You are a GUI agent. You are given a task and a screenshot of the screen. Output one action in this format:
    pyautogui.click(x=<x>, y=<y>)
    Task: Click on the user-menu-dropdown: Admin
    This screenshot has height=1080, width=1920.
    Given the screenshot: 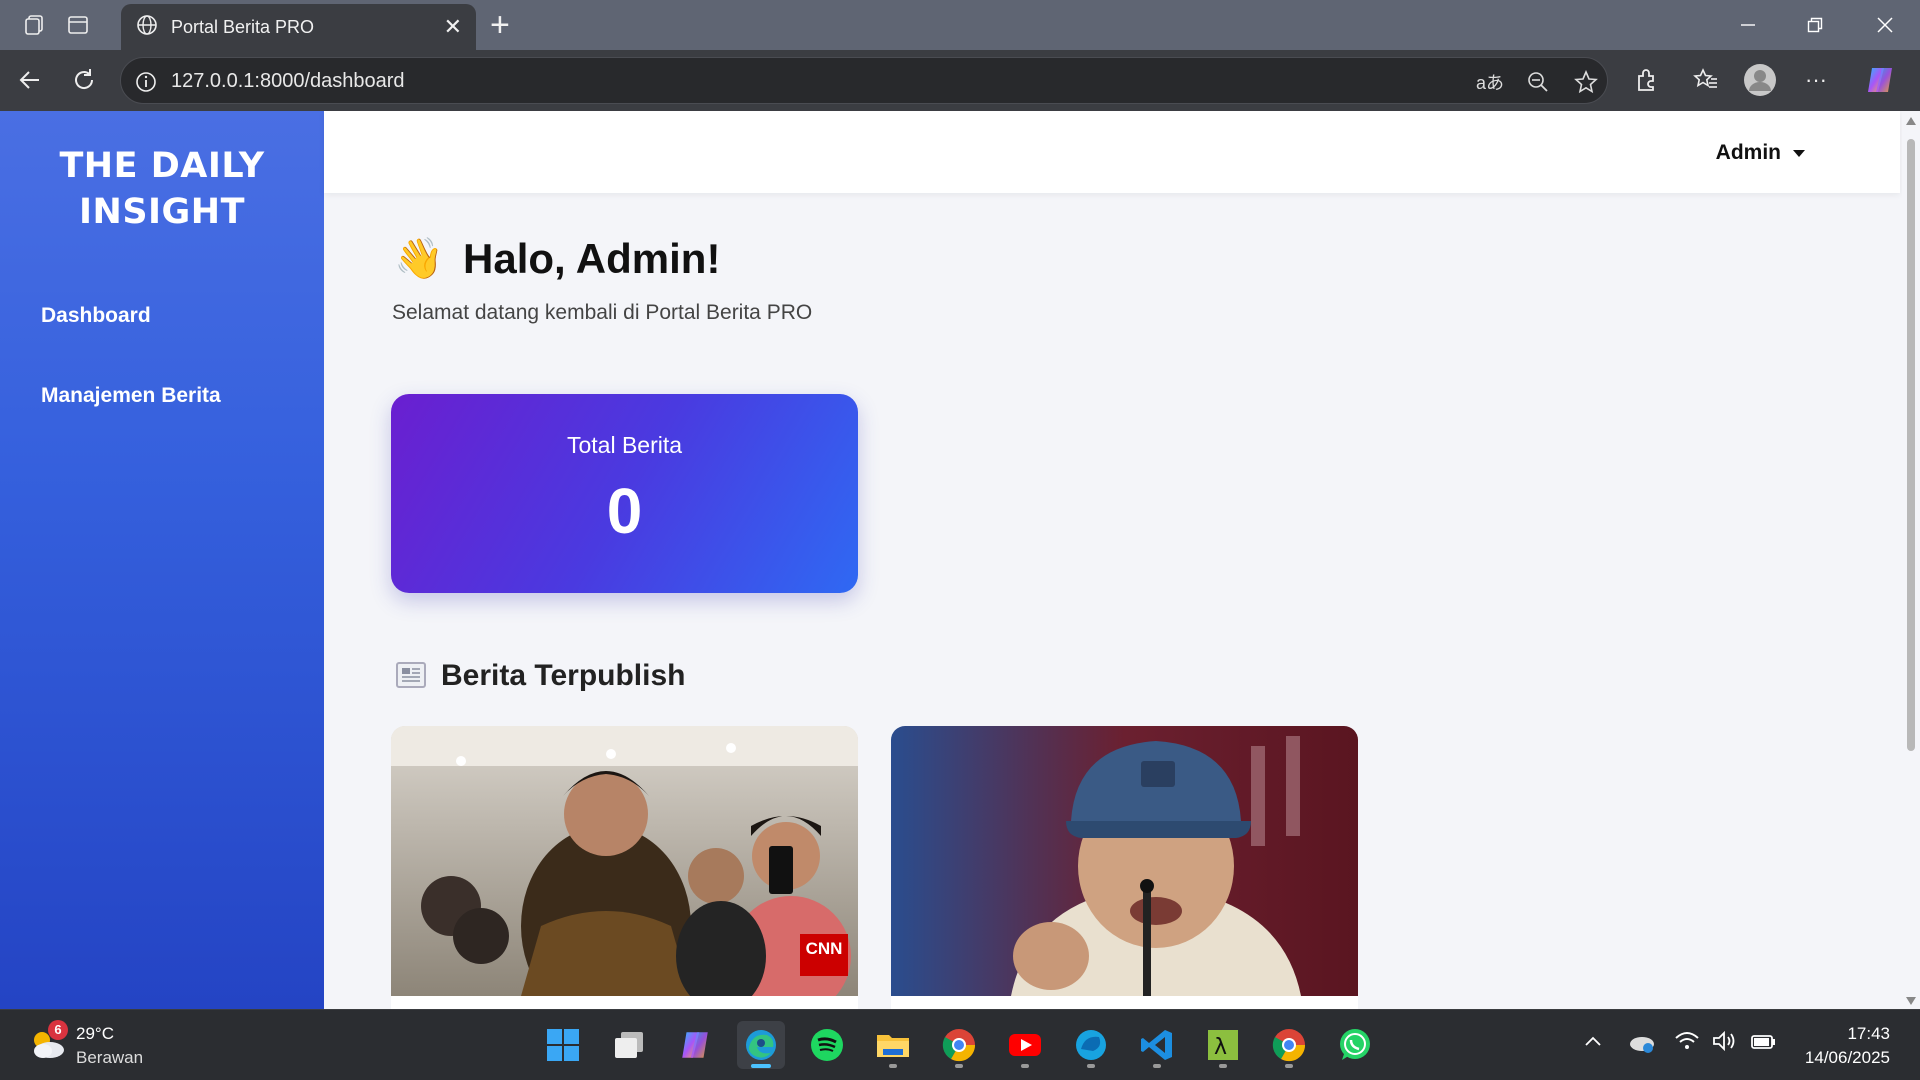 What is the action you would take?
    pyautogui.click(x=1760, y=153)
    